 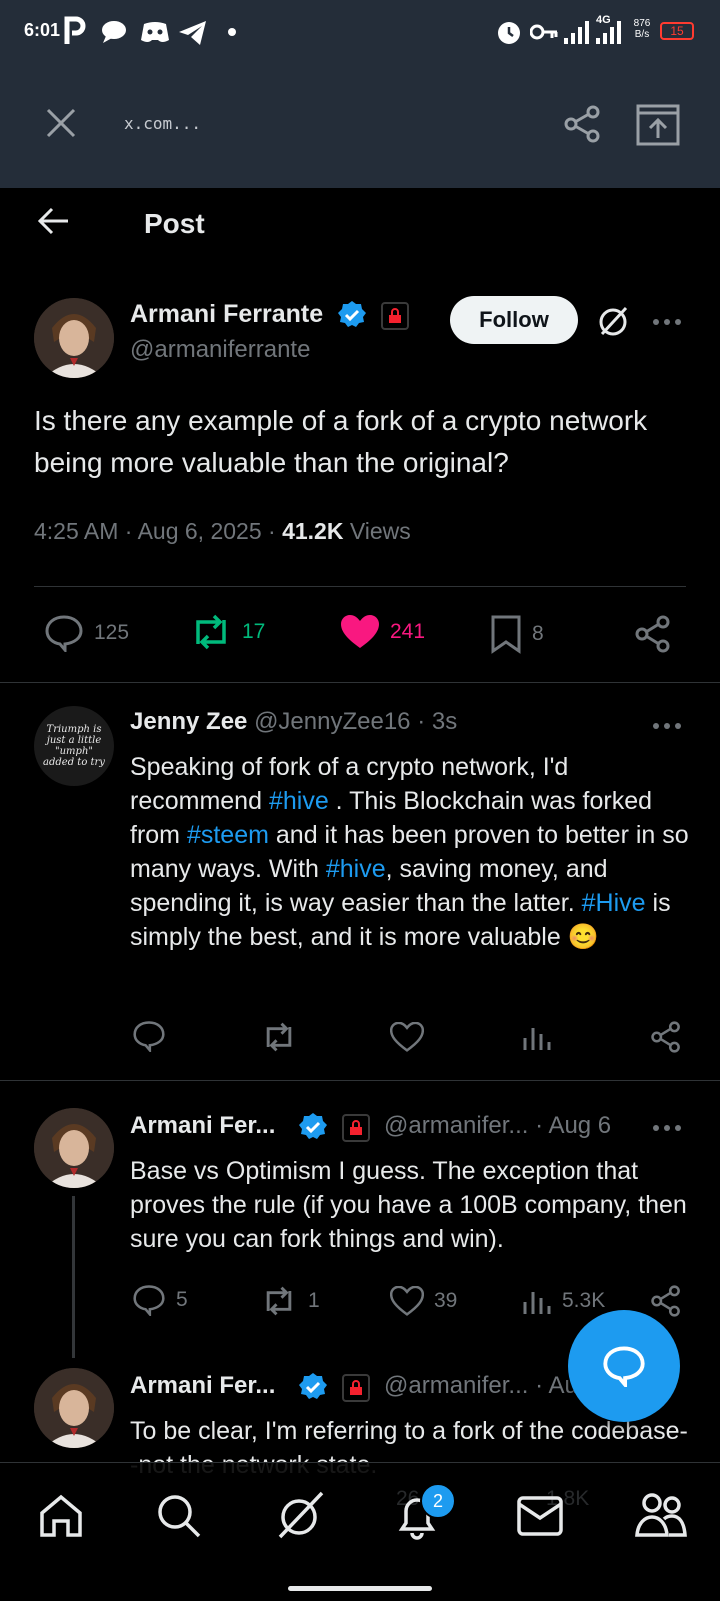 I want to click on reply-header-meta: @armanifer... · Aug 6, so click(x=498, y=1125).